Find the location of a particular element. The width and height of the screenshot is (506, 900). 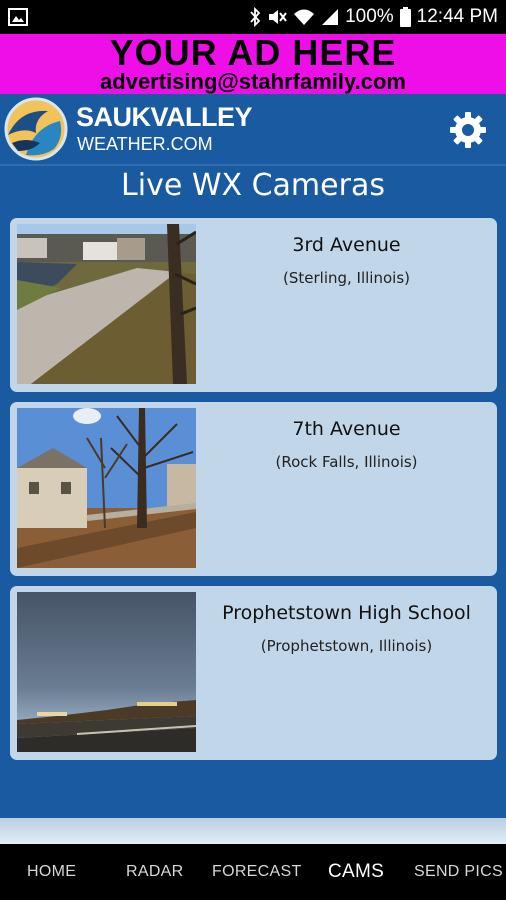

brand-domain: WEATHER.COM is located at coordinates (145, 144).